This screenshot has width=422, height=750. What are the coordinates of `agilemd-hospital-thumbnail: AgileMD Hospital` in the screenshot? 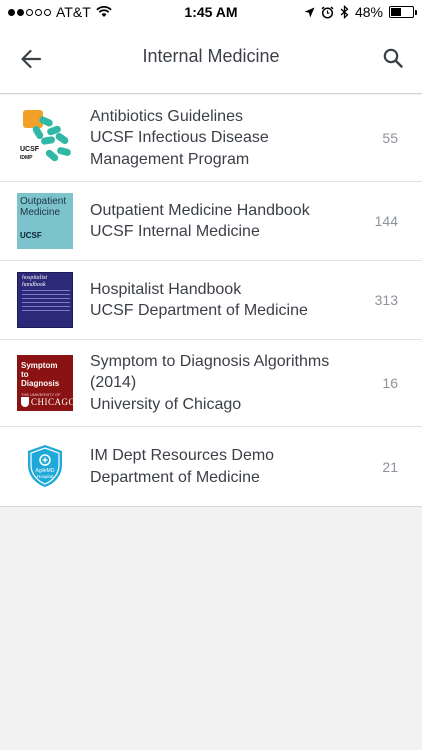 It's located at (45, 466).